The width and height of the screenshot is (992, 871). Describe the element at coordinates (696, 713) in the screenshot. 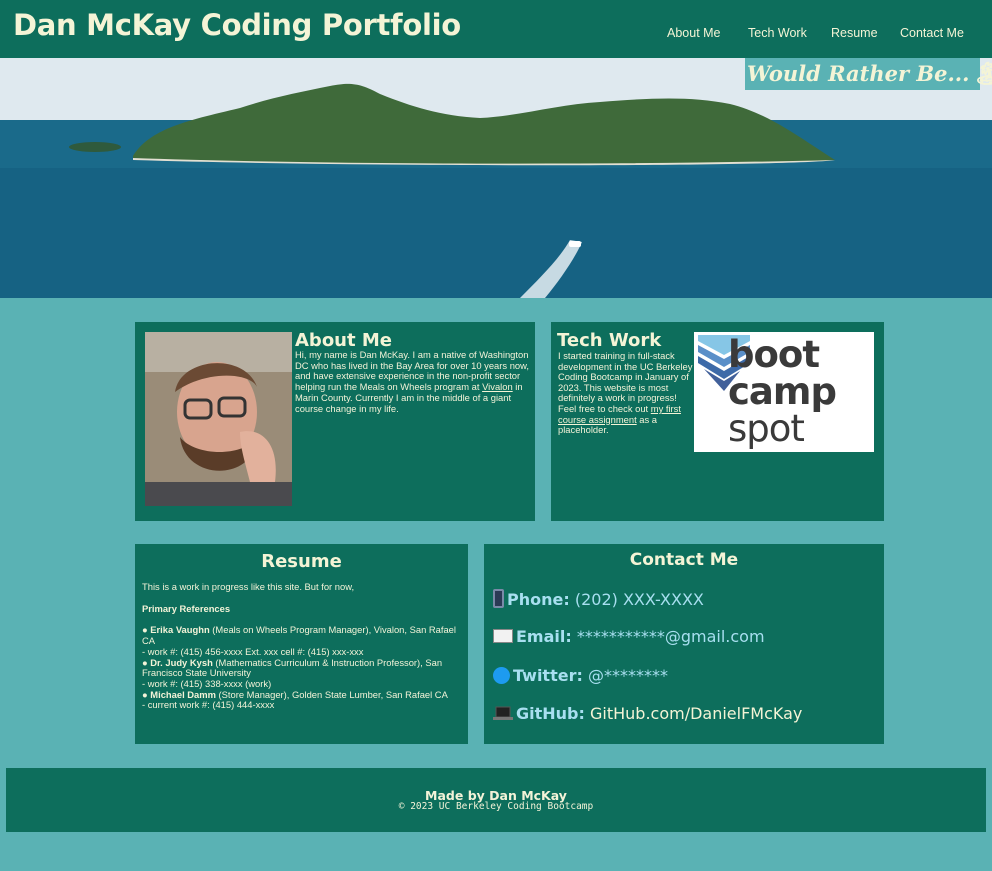

I see `github-link: GitHub.com/DanielFMcKay` at that location.